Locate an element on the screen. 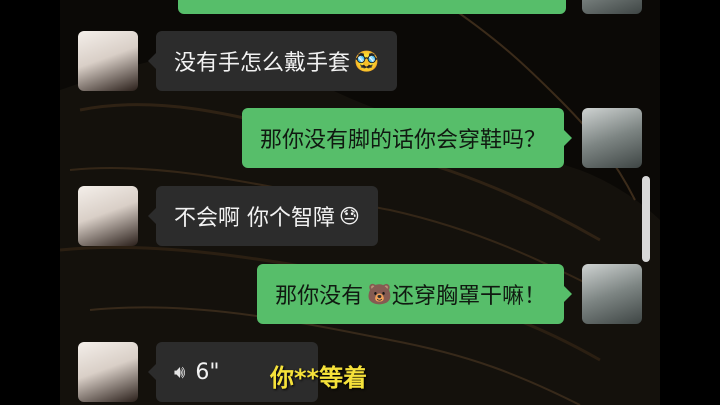 The height and width of the screenshot is (405, 720). message-text: 那你没有 is located at coordinates (319, 296).